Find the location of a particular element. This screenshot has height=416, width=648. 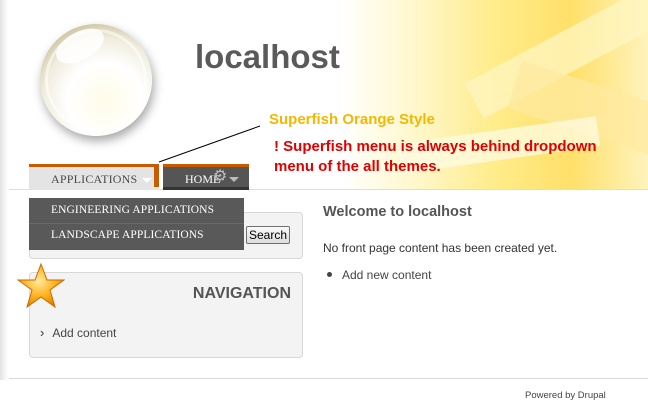

annotation-title: Superfish Orange Style is located at coordinates (352, 119).